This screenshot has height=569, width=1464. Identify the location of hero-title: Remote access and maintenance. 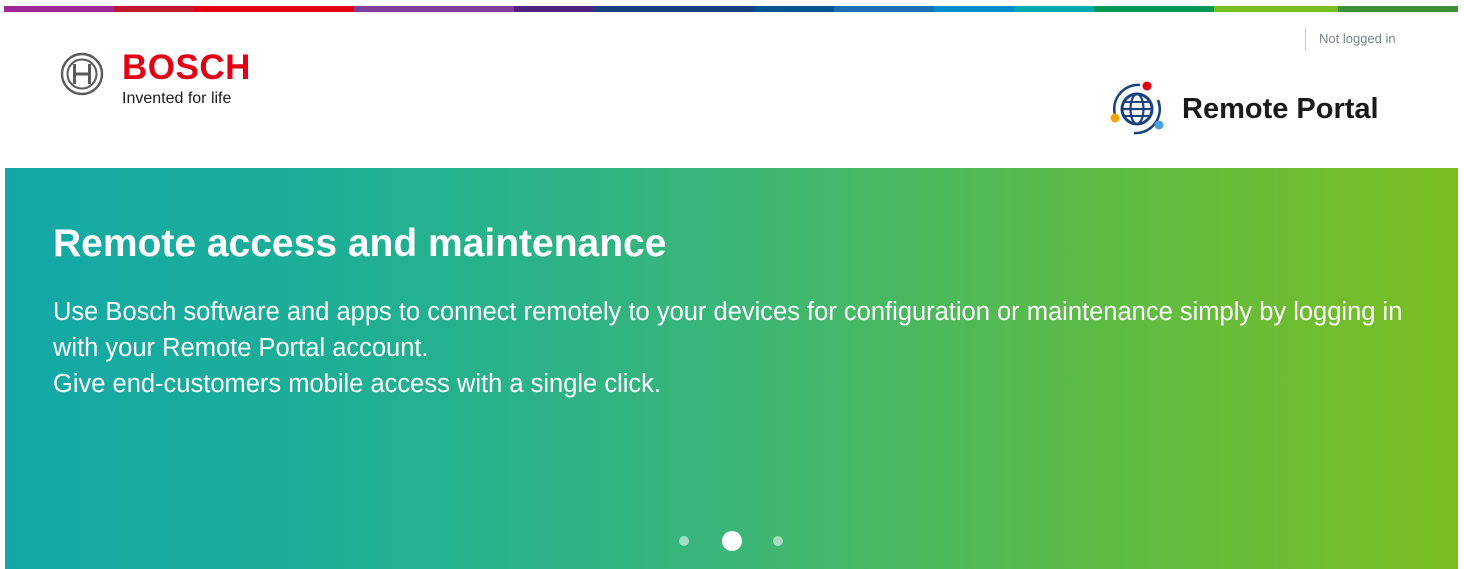
(360, 243).